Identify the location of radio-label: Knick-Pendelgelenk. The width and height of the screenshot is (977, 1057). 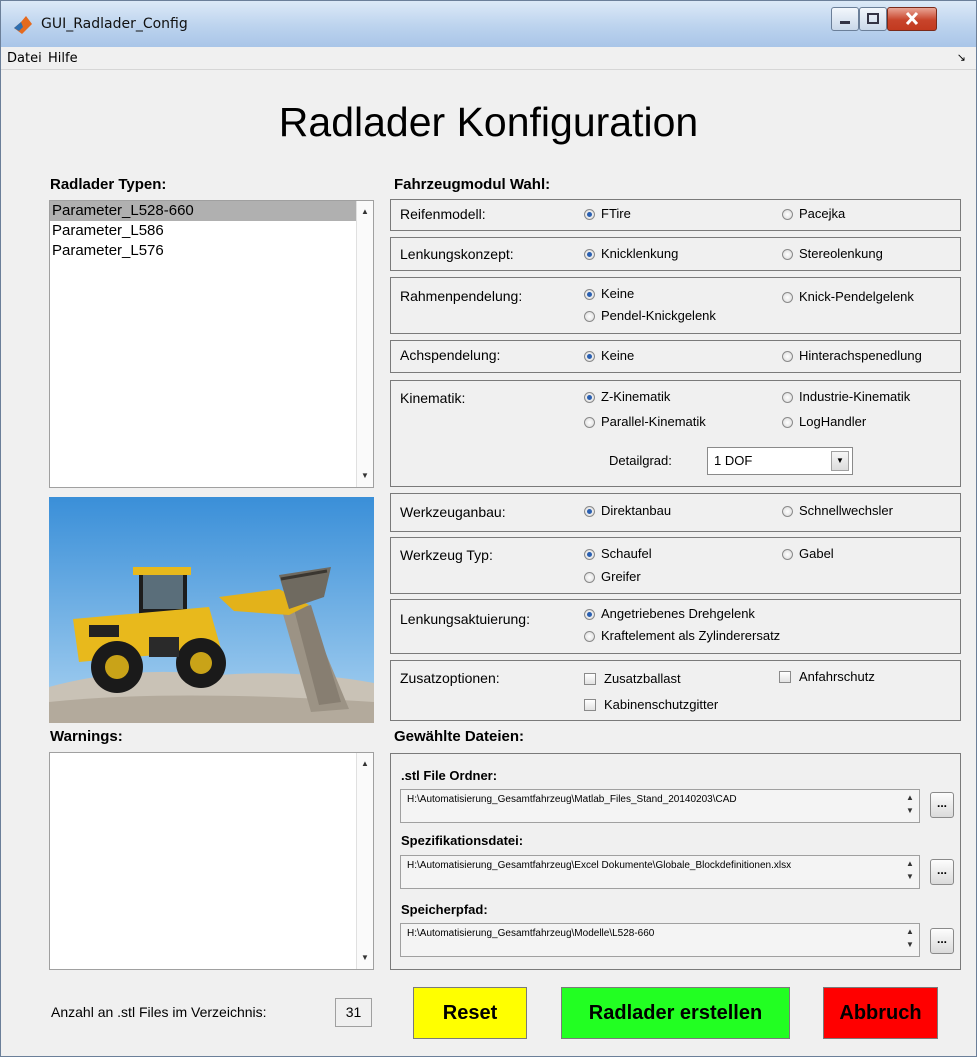
(856, 296).